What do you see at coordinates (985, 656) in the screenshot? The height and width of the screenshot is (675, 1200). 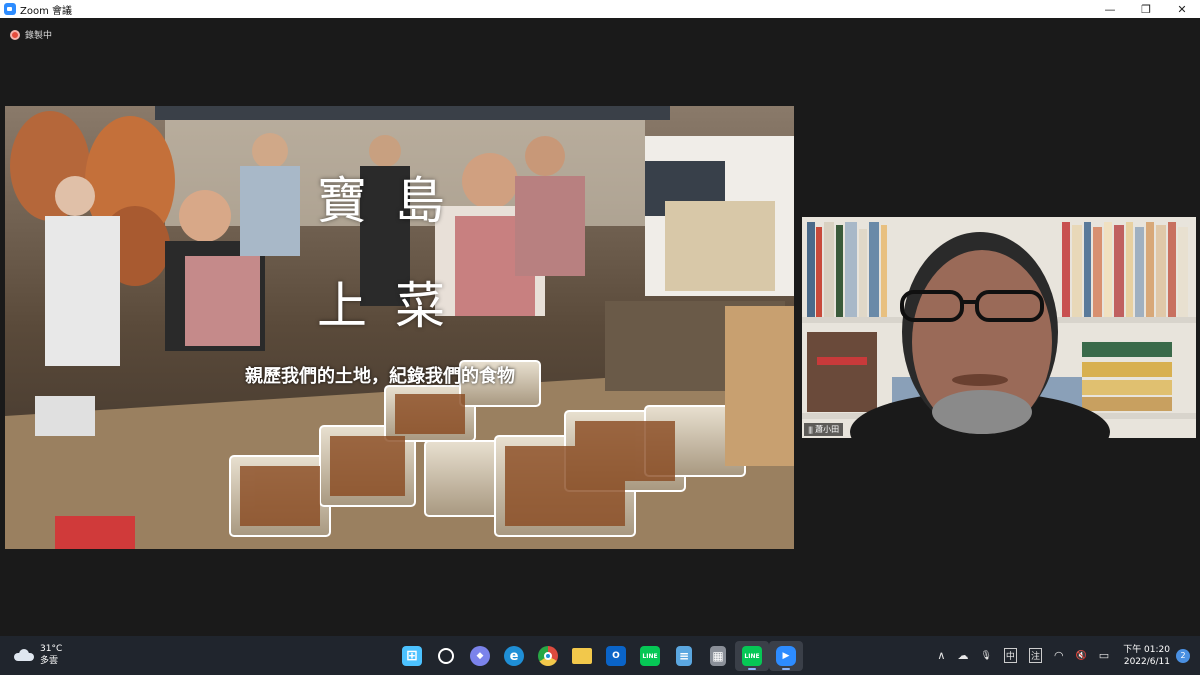 I see `microphone-icon: 🎙` at bounding box center [985, 656].